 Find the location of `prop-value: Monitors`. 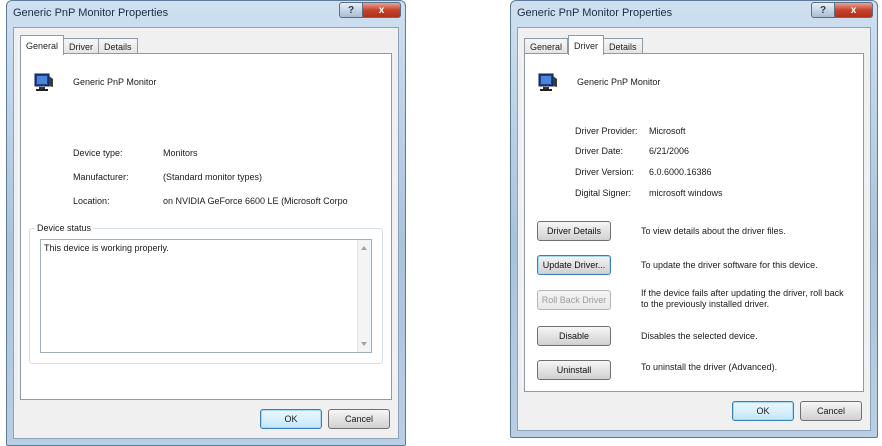

prop-value: Monitors is located at coordinates (180, 153).